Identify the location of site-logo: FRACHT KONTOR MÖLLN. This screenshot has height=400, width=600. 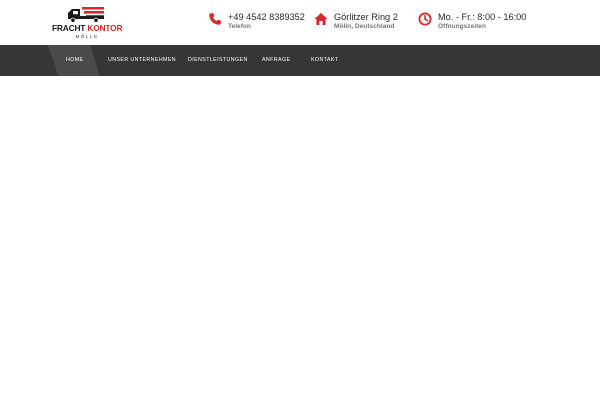
(87, 23).